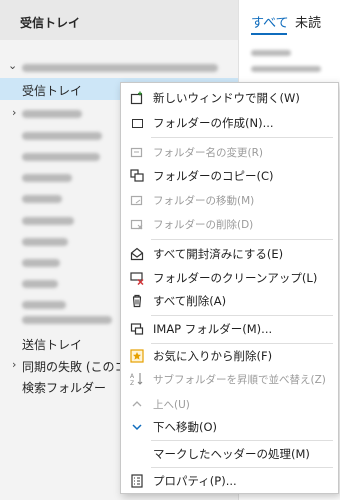  I want to click on menu-mark-all-read: すべて開封済みにする(E), so click(229, 254).